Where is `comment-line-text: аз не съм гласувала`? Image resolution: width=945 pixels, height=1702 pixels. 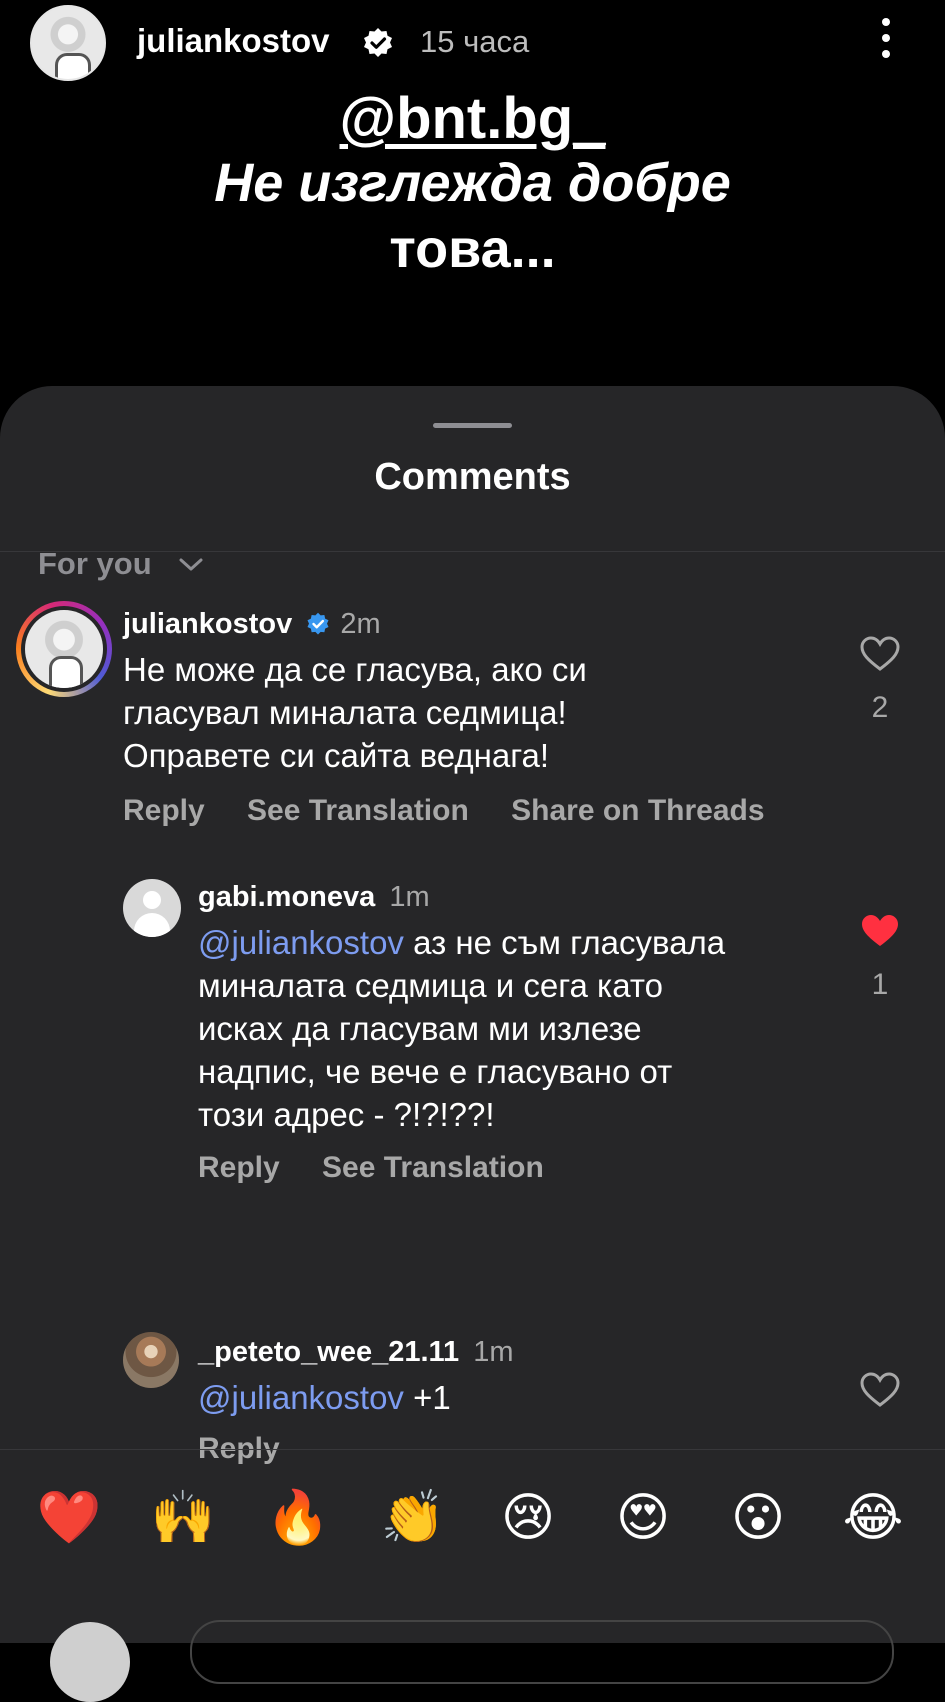 comment-line-text: аз не съм гласувала is located at coordinates (564, 942).